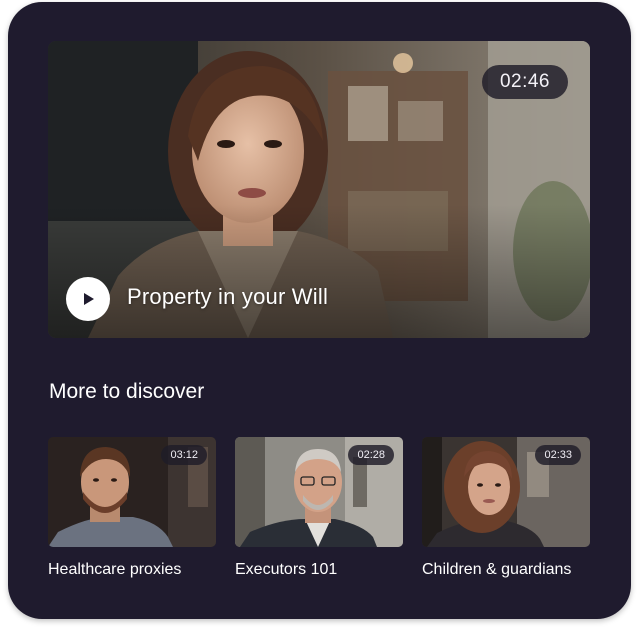  I want to click on play-button, so click(88, 299).